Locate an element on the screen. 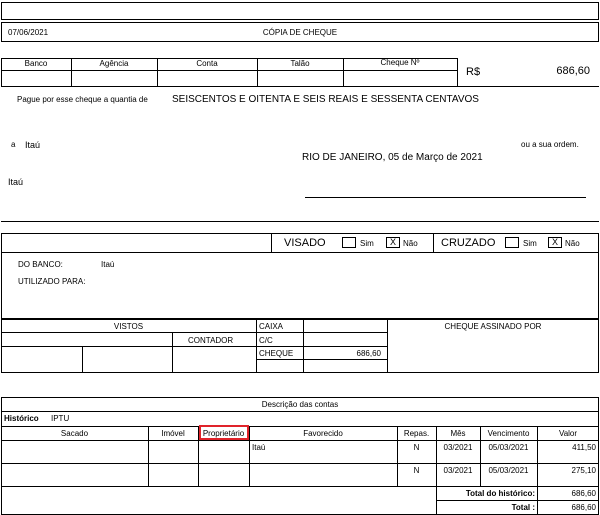 The width and height of the screenshot is (600, 515). col-imovel: Imóvel is located at coordinates (173, 433).